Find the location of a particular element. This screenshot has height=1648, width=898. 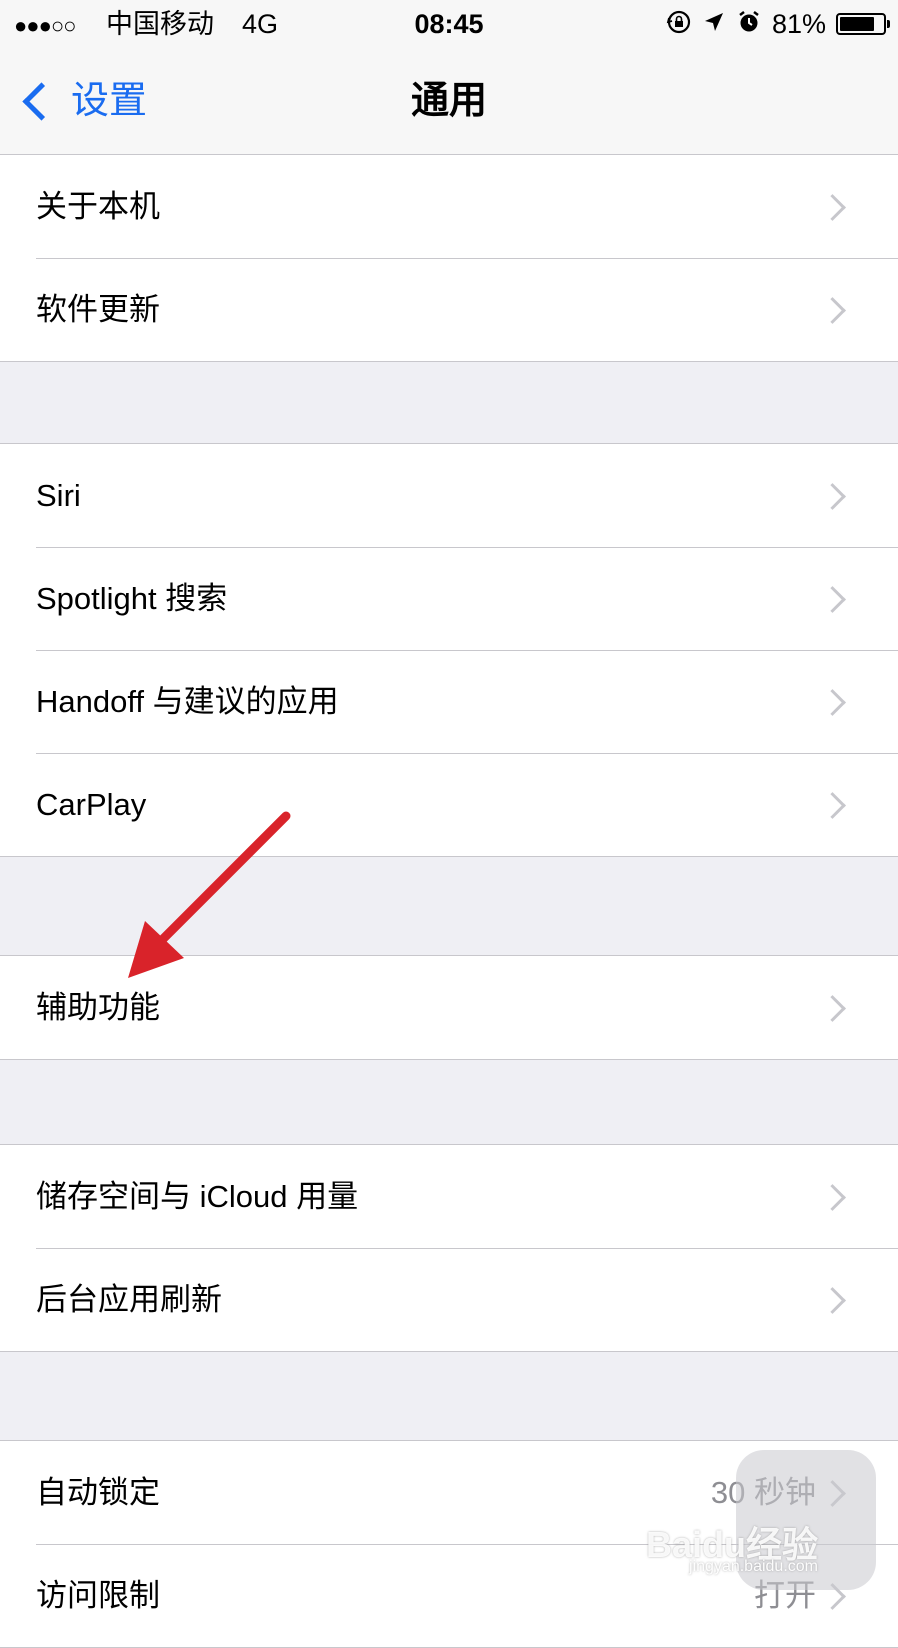

baidu-watermark: Baidu经验 jingyan.baidu.com is located at coordinates (761, 1525).